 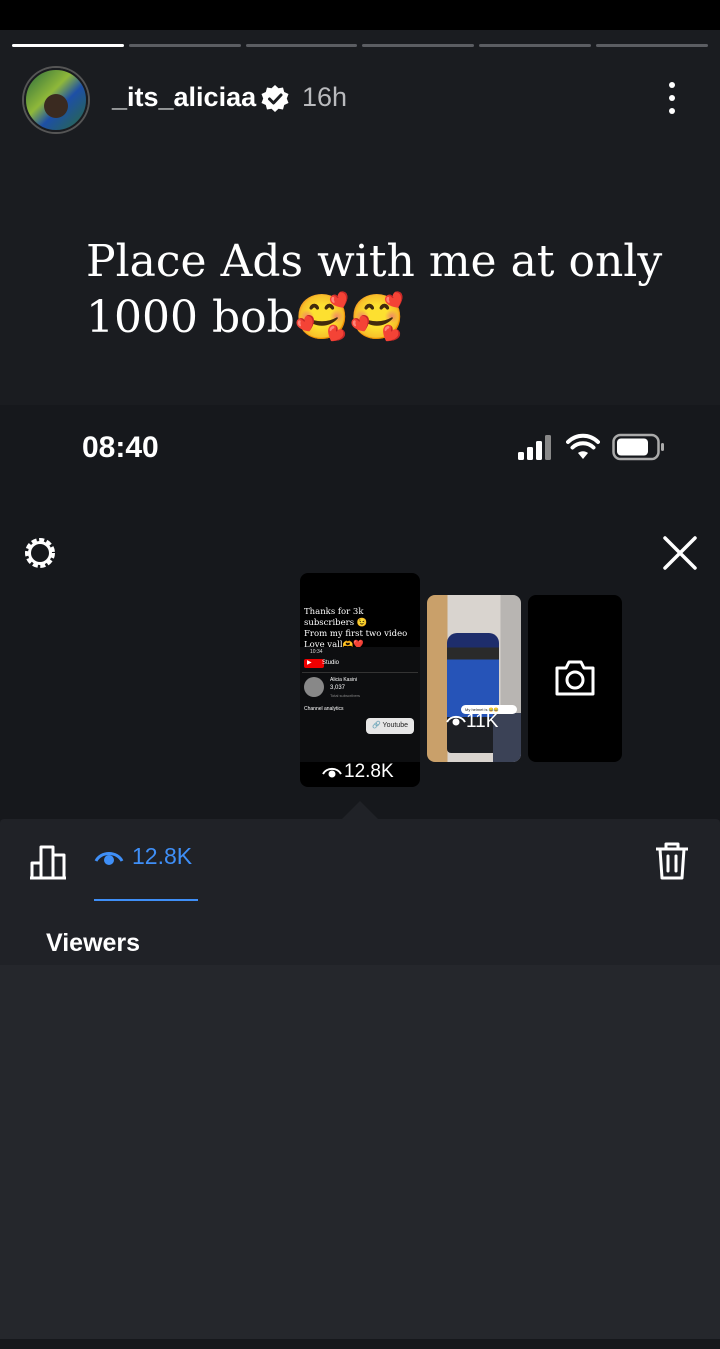 I want to click on divider, so click(x=360, y=672).